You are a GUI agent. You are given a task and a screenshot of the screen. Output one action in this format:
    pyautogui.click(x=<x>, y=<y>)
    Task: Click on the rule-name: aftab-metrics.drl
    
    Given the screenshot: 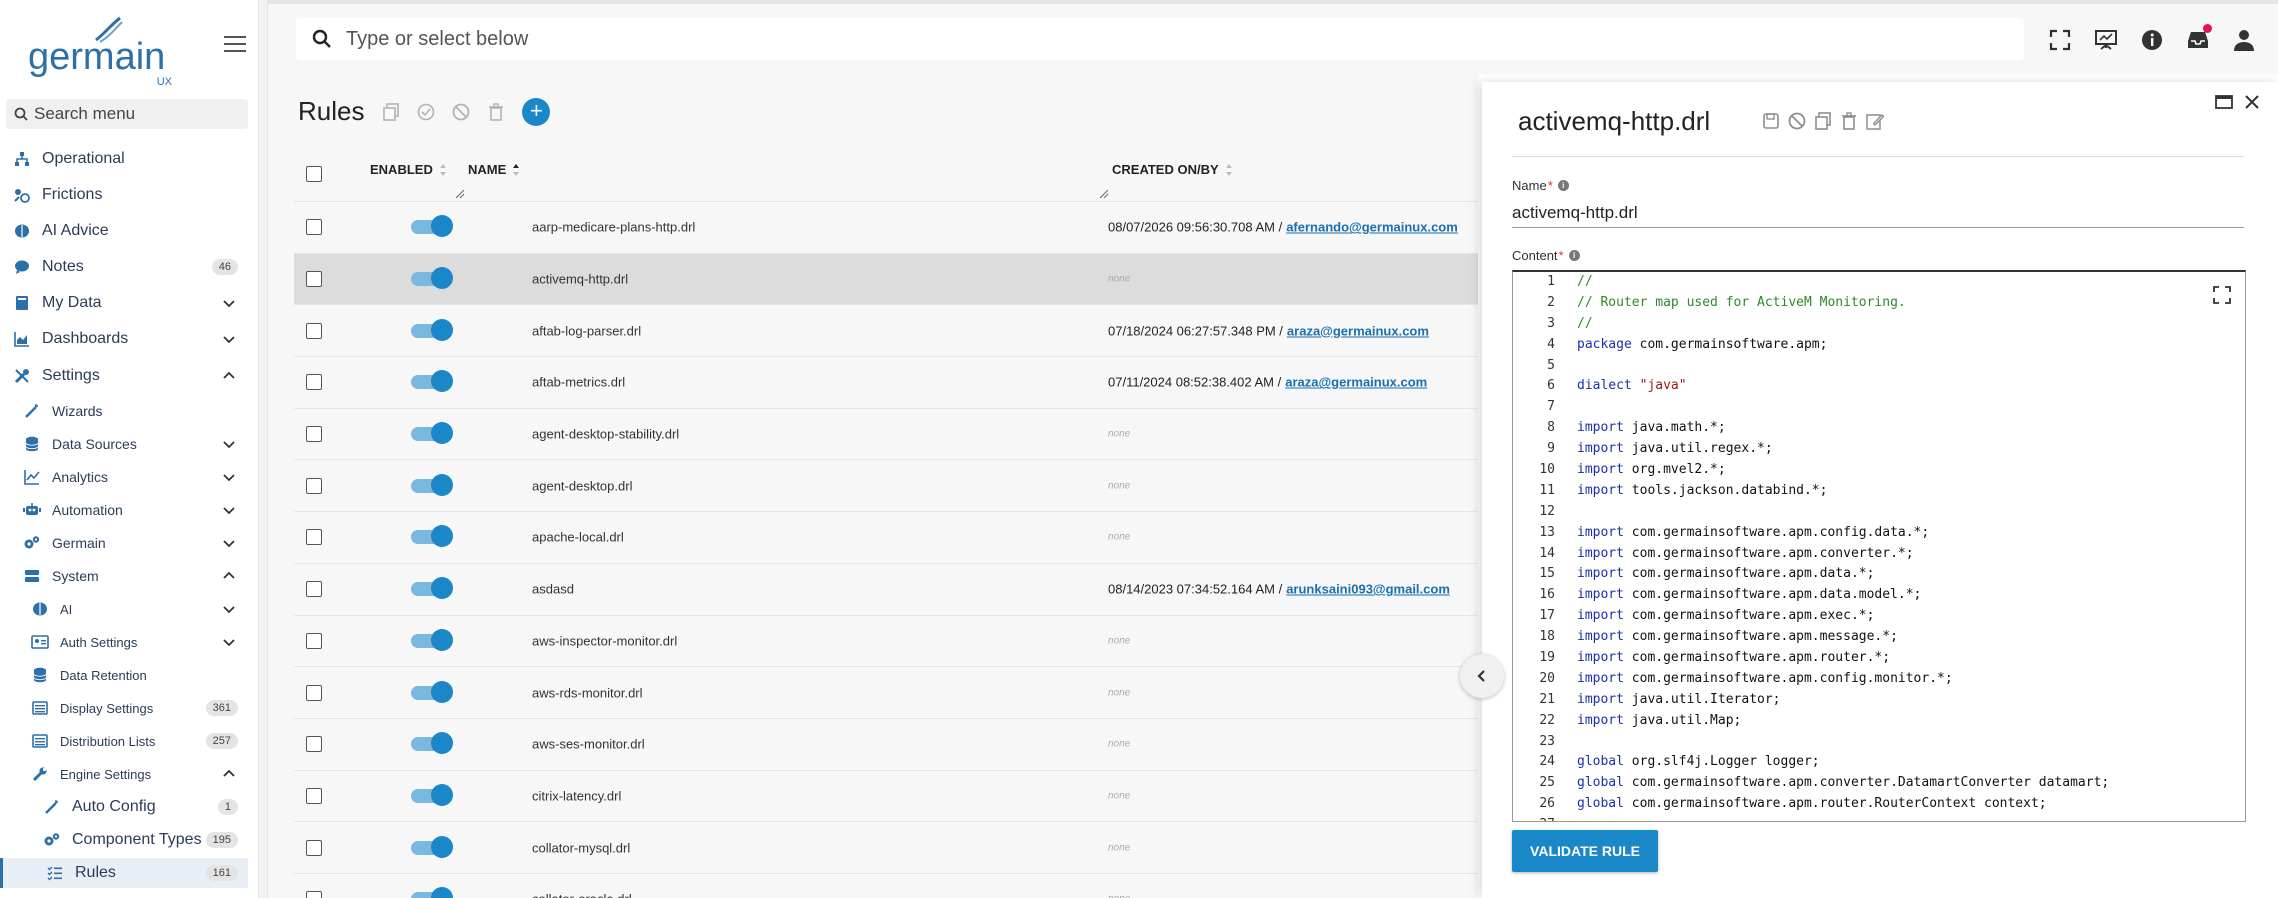 What is the action you would take?
    pyautogui.click(x=578, y=382)
    